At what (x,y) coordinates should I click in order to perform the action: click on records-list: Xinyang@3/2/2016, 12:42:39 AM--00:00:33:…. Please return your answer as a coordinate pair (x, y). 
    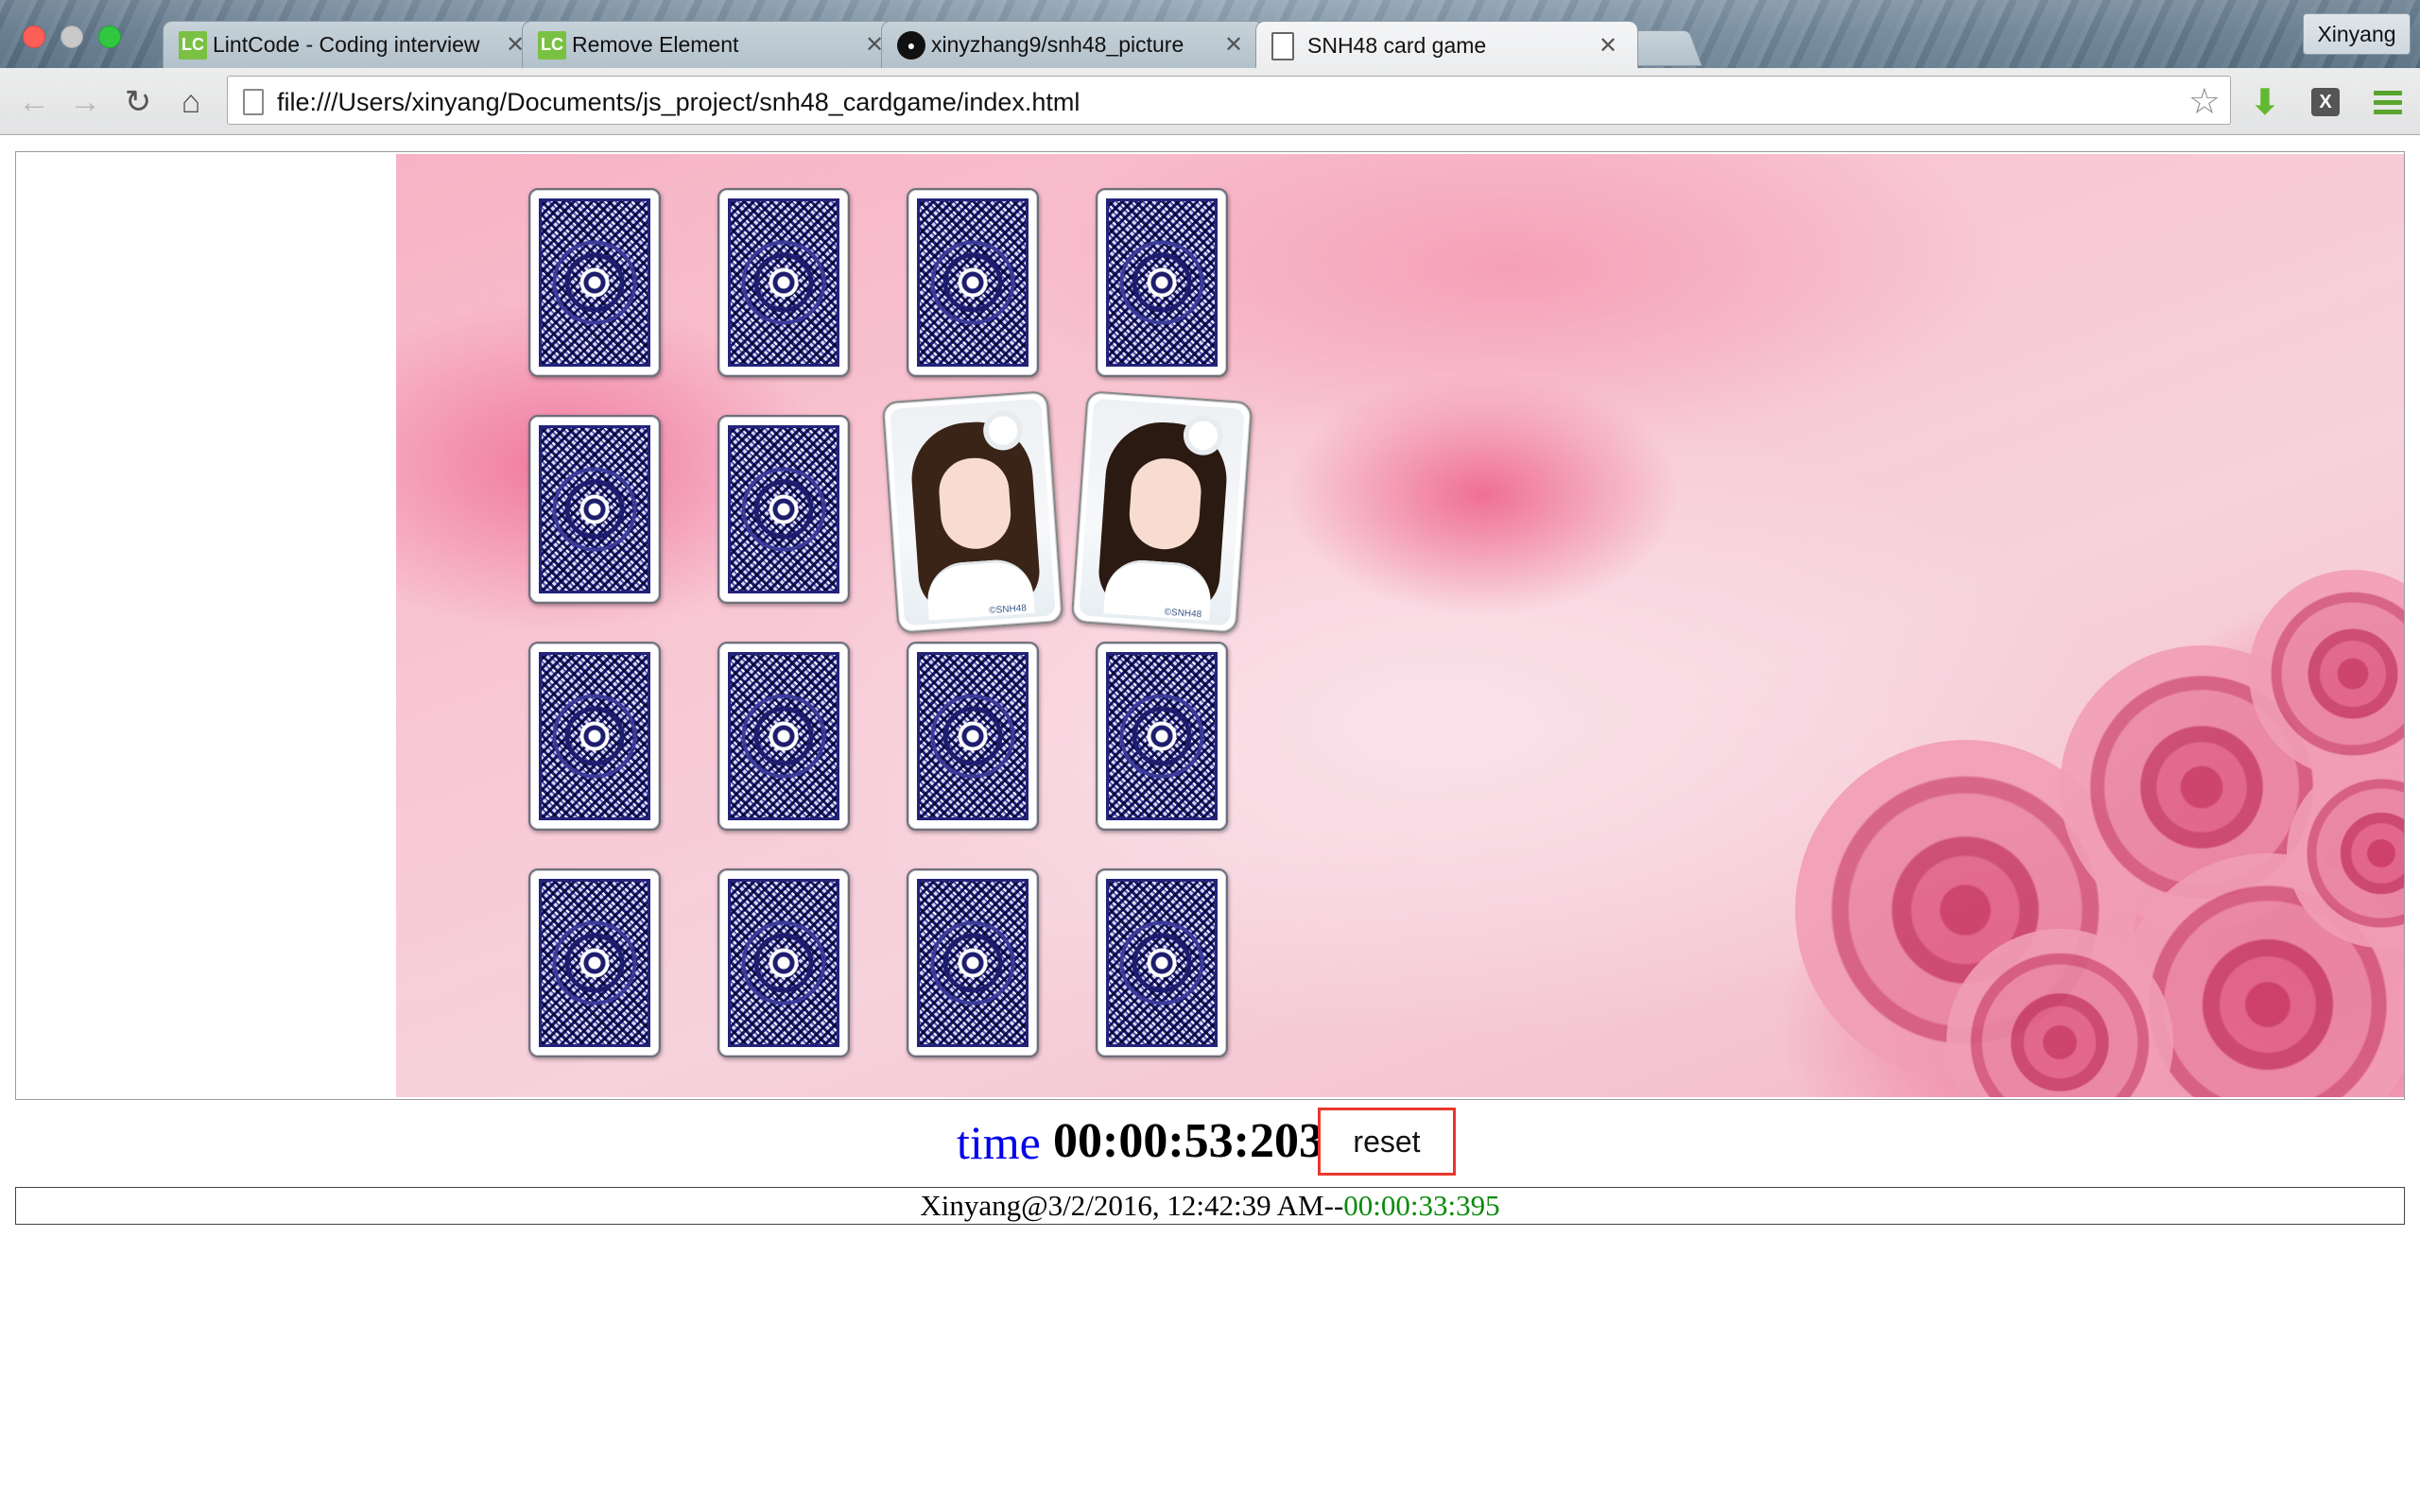
    Looking at the image, I should click on (1210, 1206).